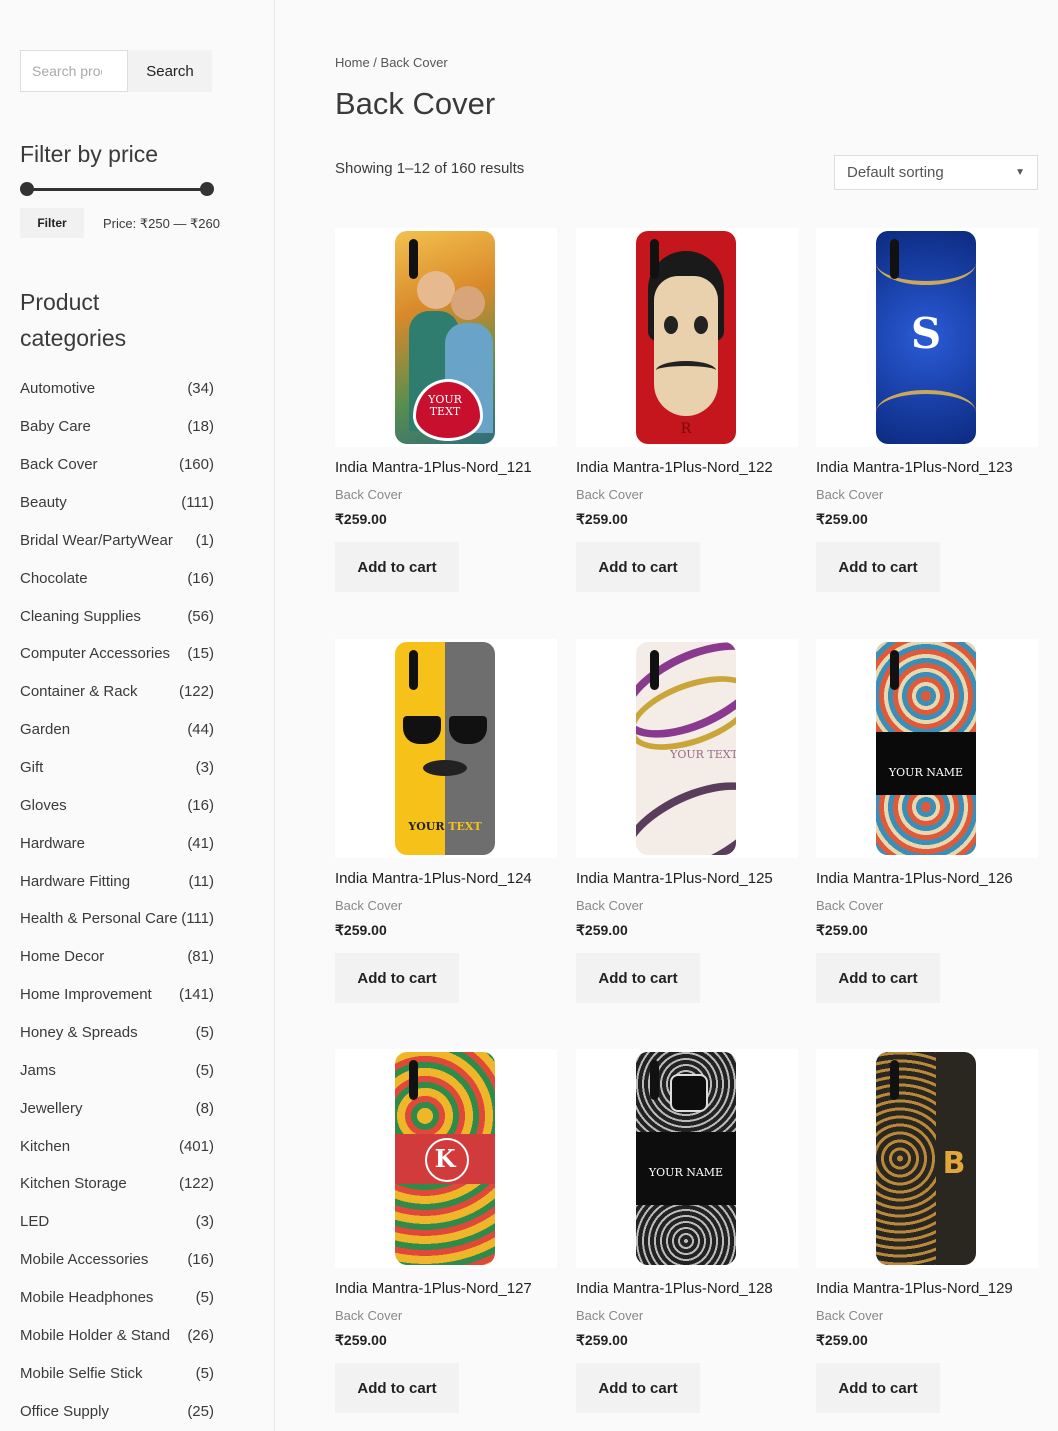 The image size is (1058, 1431). What do you see at coordinates (687, 337) in the screenshot?
I see `product-image-link: R` at bounding box center [687, 337].